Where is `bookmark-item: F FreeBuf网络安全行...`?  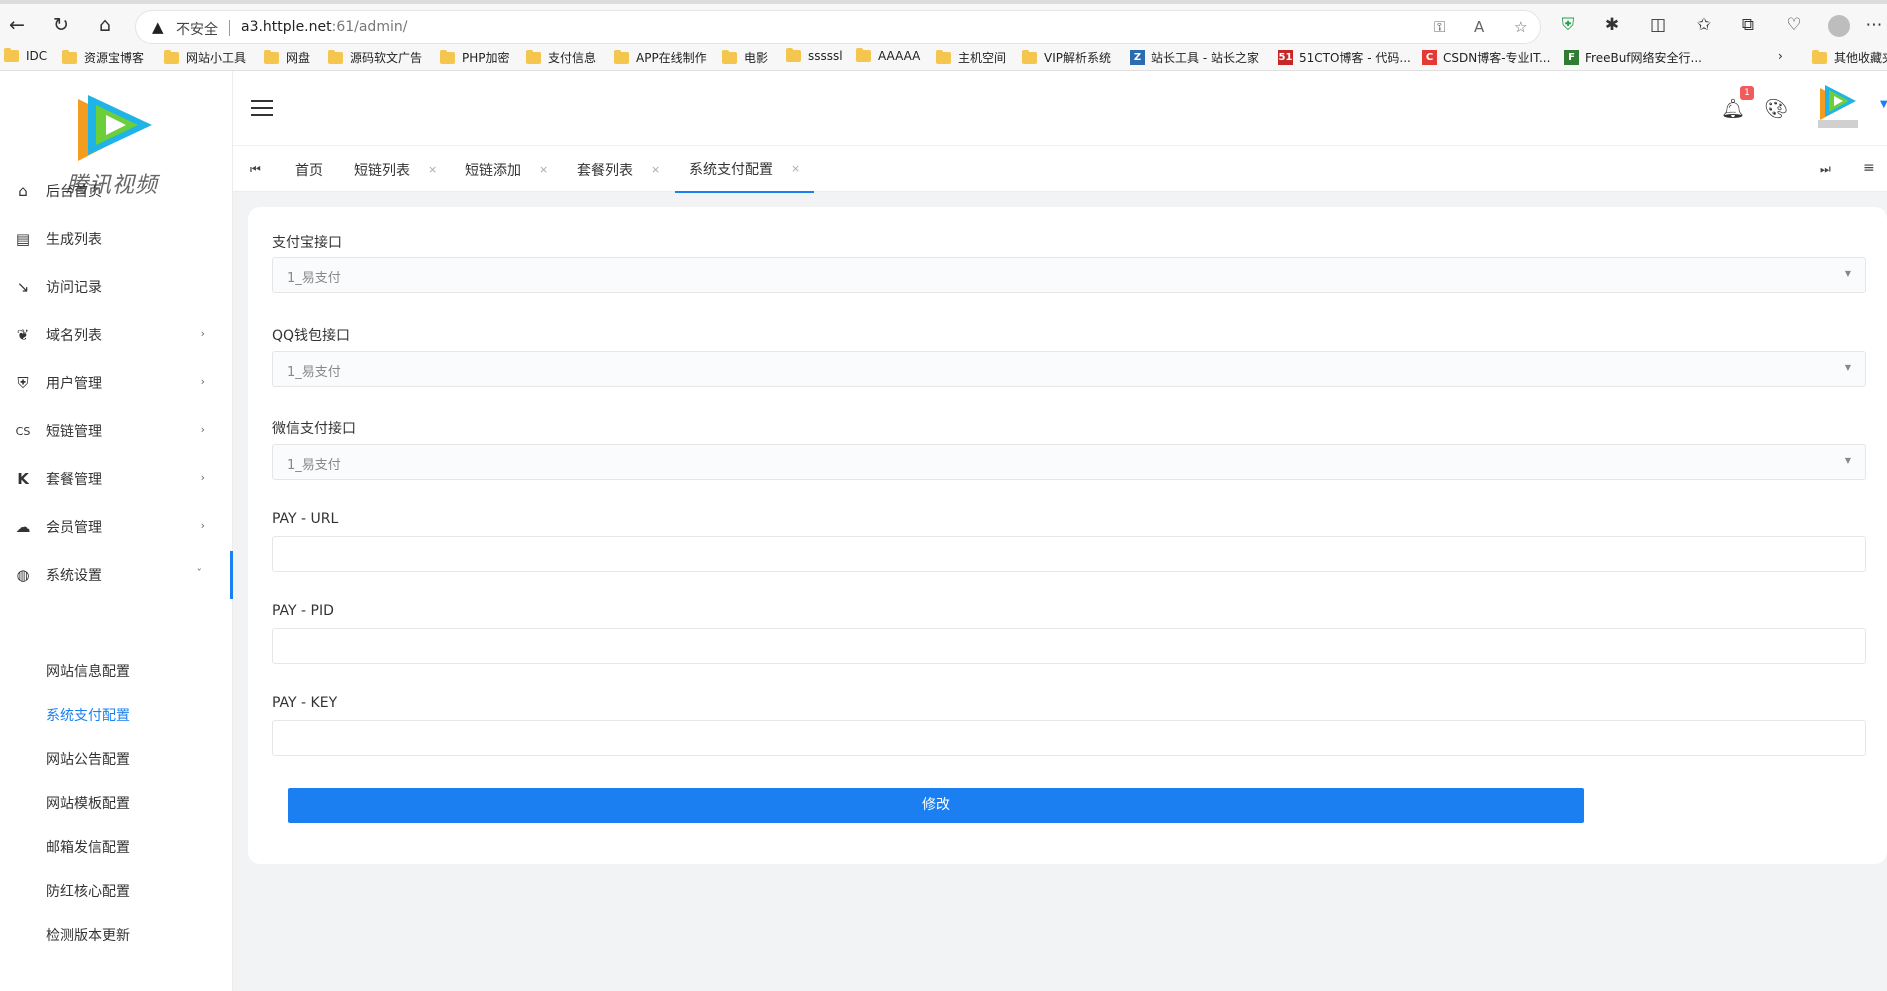 bookmark-item: F FreeBuf网络安全行... is located at coordinates (1633, 57).